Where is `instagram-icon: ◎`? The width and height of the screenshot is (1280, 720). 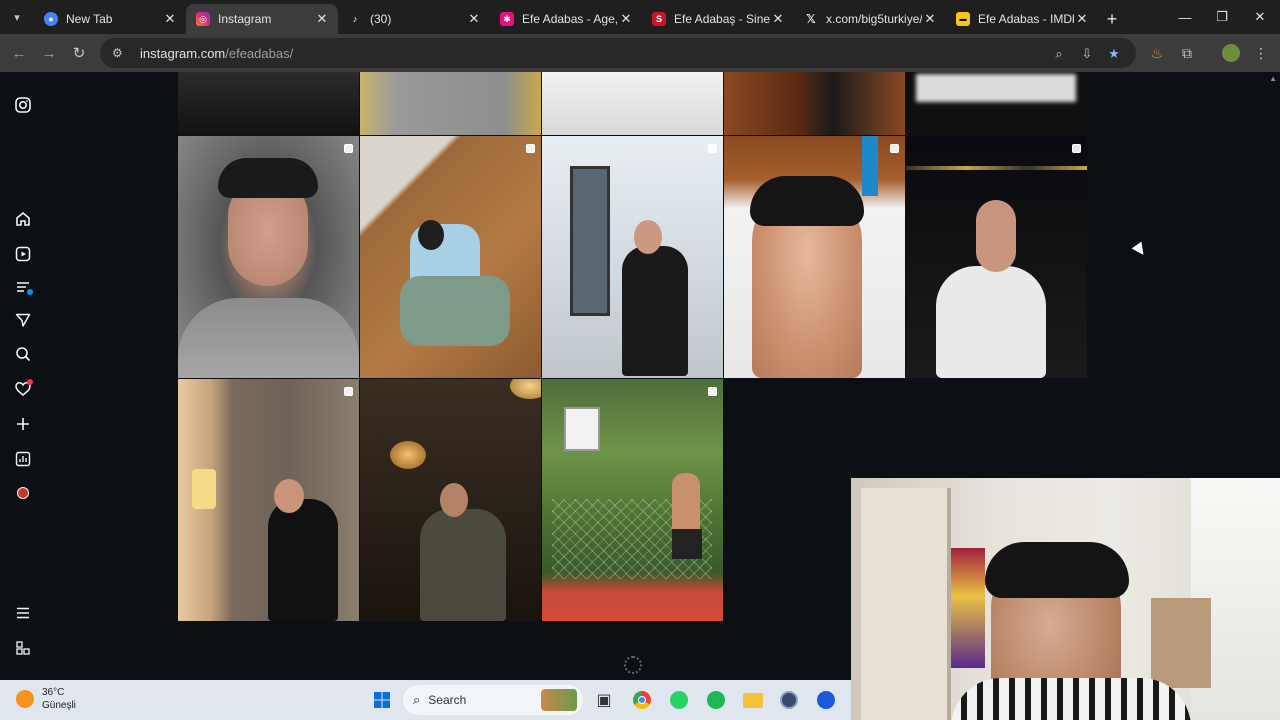 instagram-icon: ◎ is located at coordinates (203, 19).